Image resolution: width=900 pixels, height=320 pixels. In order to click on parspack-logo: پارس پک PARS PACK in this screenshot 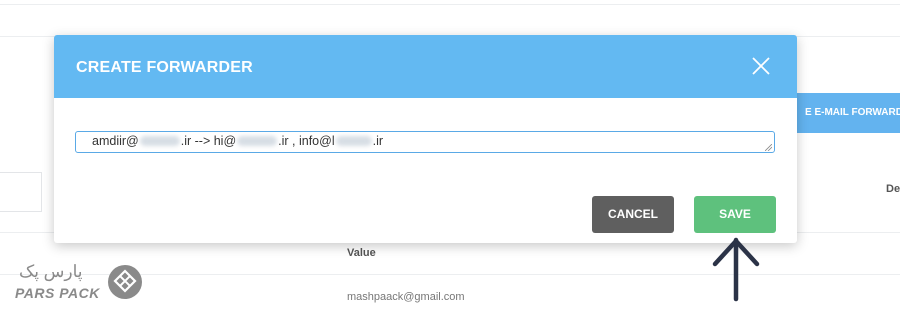, I will do `click(79, 286)`.